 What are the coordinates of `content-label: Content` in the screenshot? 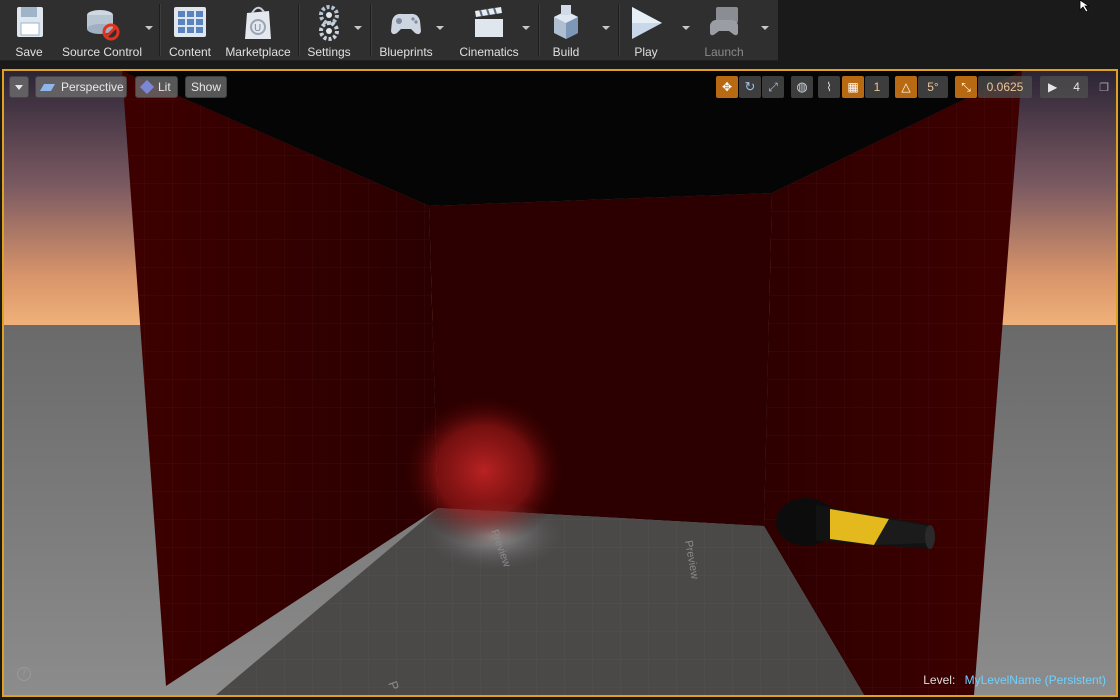 It's located at (190, 52).